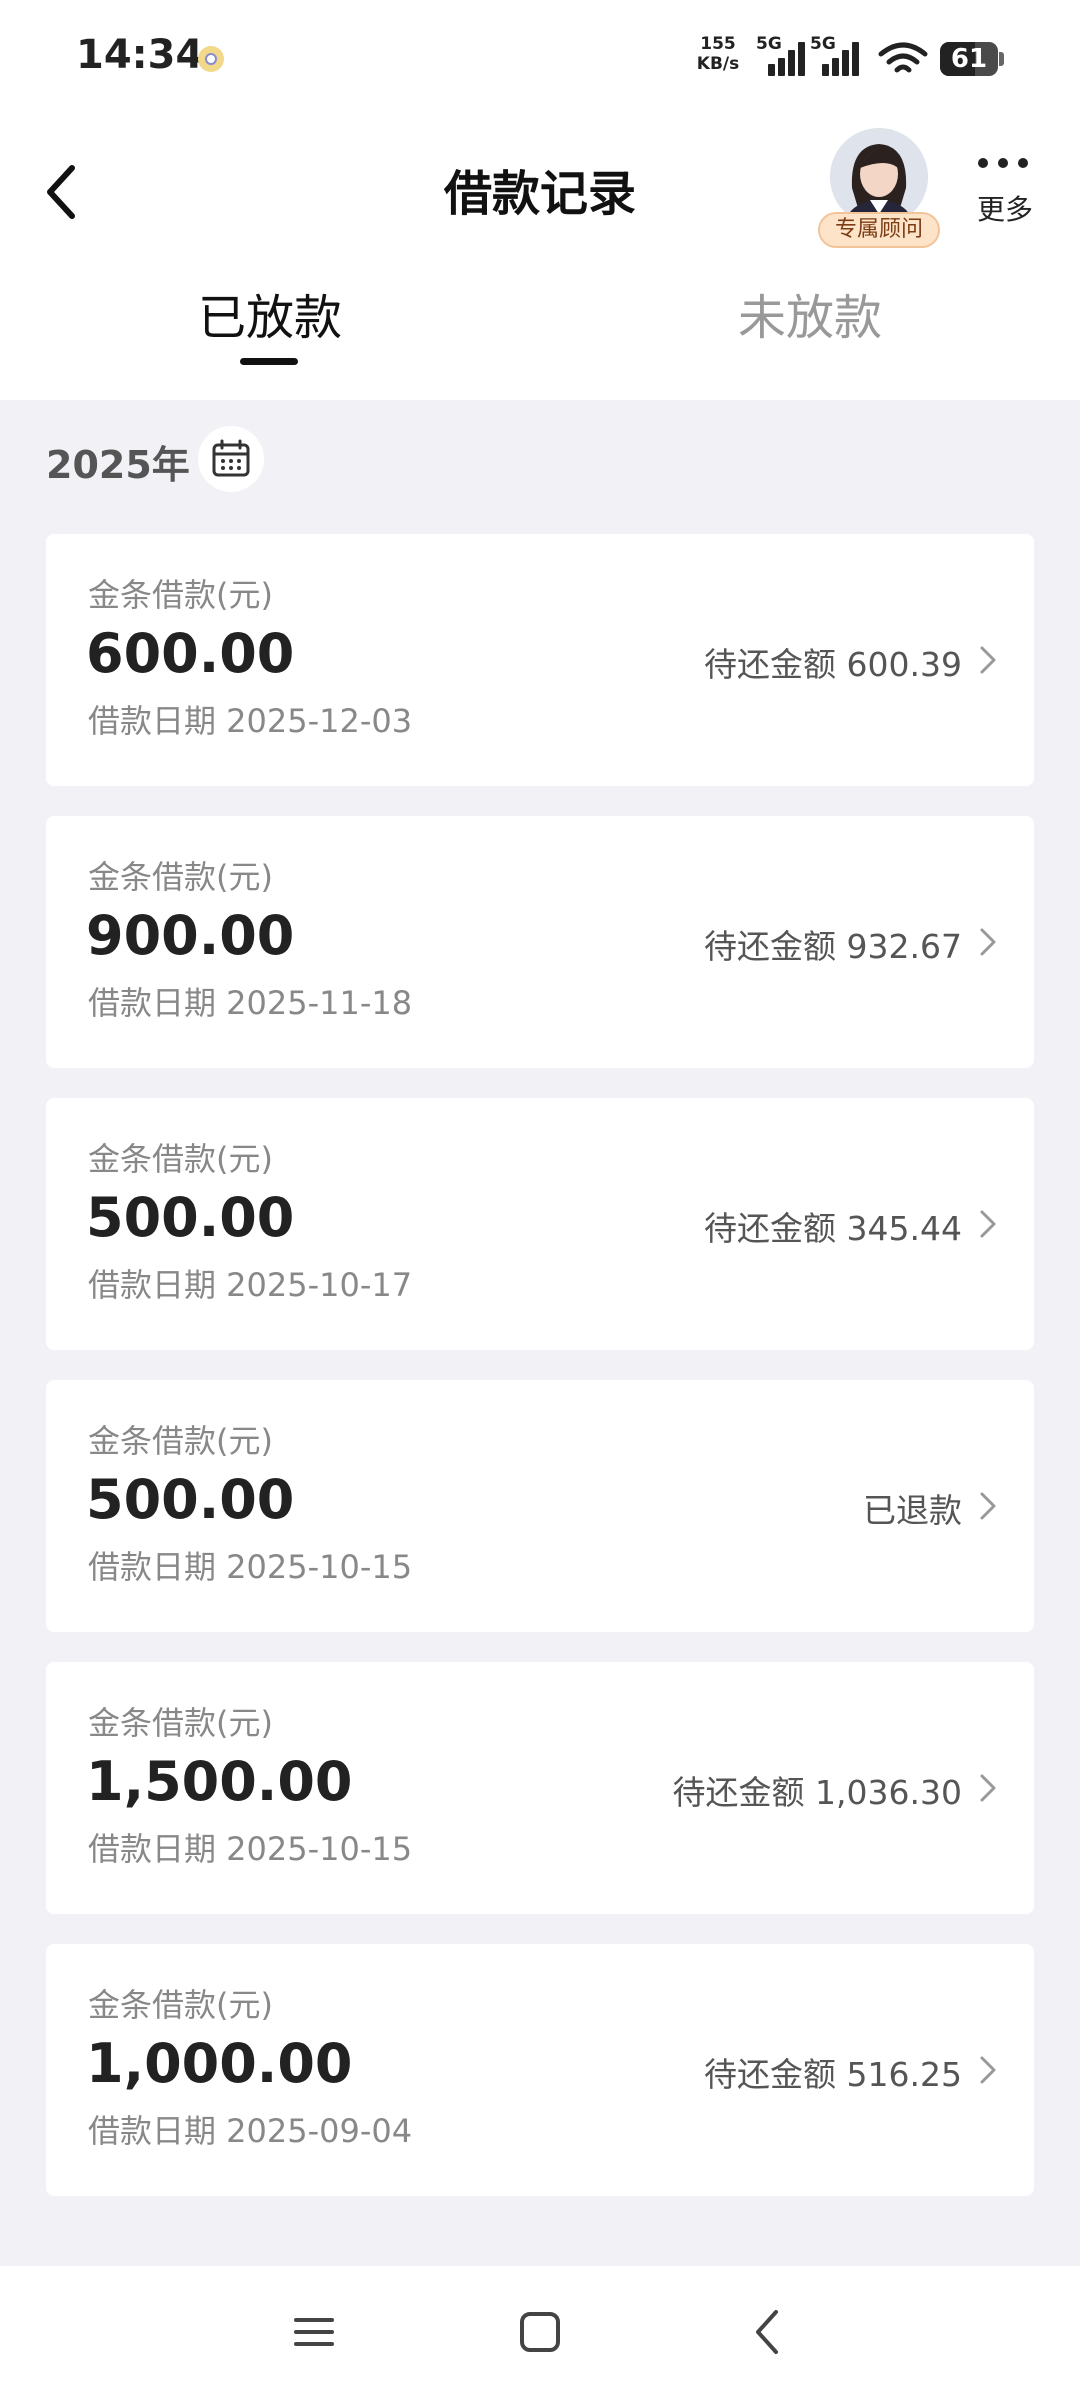  What do you see at coordinates (118, 465) in the screenshot?
I see `year-label: 2025年` at bounding box center [118, 465].